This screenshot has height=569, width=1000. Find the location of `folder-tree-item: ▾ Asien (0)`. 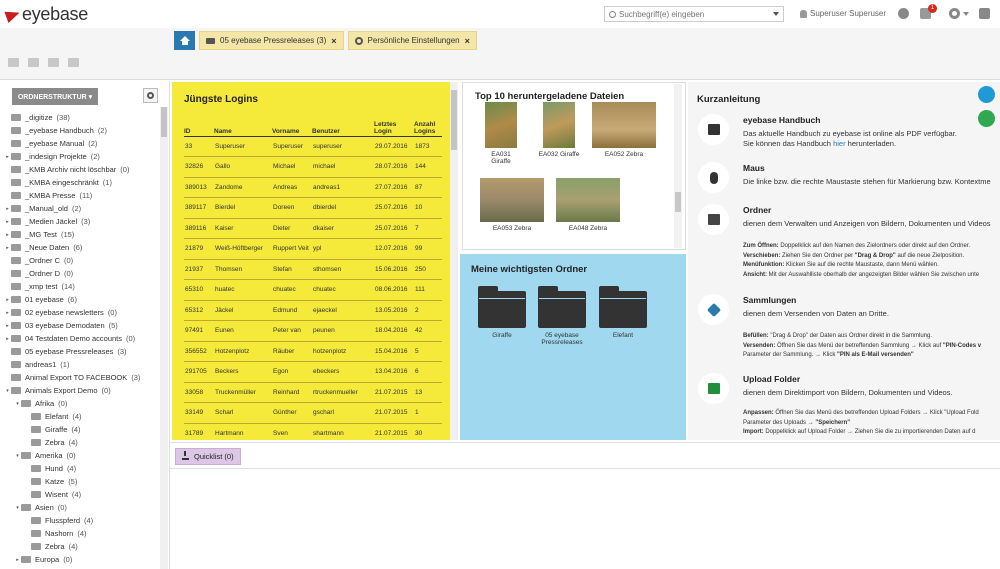

folder-tree-item: ▾ Asien (0) is located at coordinates (80, 507).